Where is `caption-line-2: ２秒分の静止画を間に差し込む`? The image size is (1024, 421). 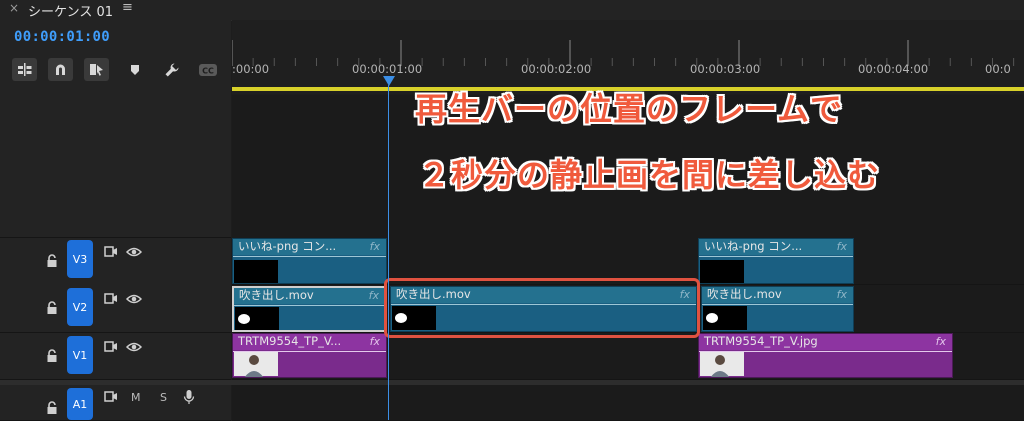 caption-line-2: ２秒分の静止画を間に差し込む is located at coordinates (649, 175).